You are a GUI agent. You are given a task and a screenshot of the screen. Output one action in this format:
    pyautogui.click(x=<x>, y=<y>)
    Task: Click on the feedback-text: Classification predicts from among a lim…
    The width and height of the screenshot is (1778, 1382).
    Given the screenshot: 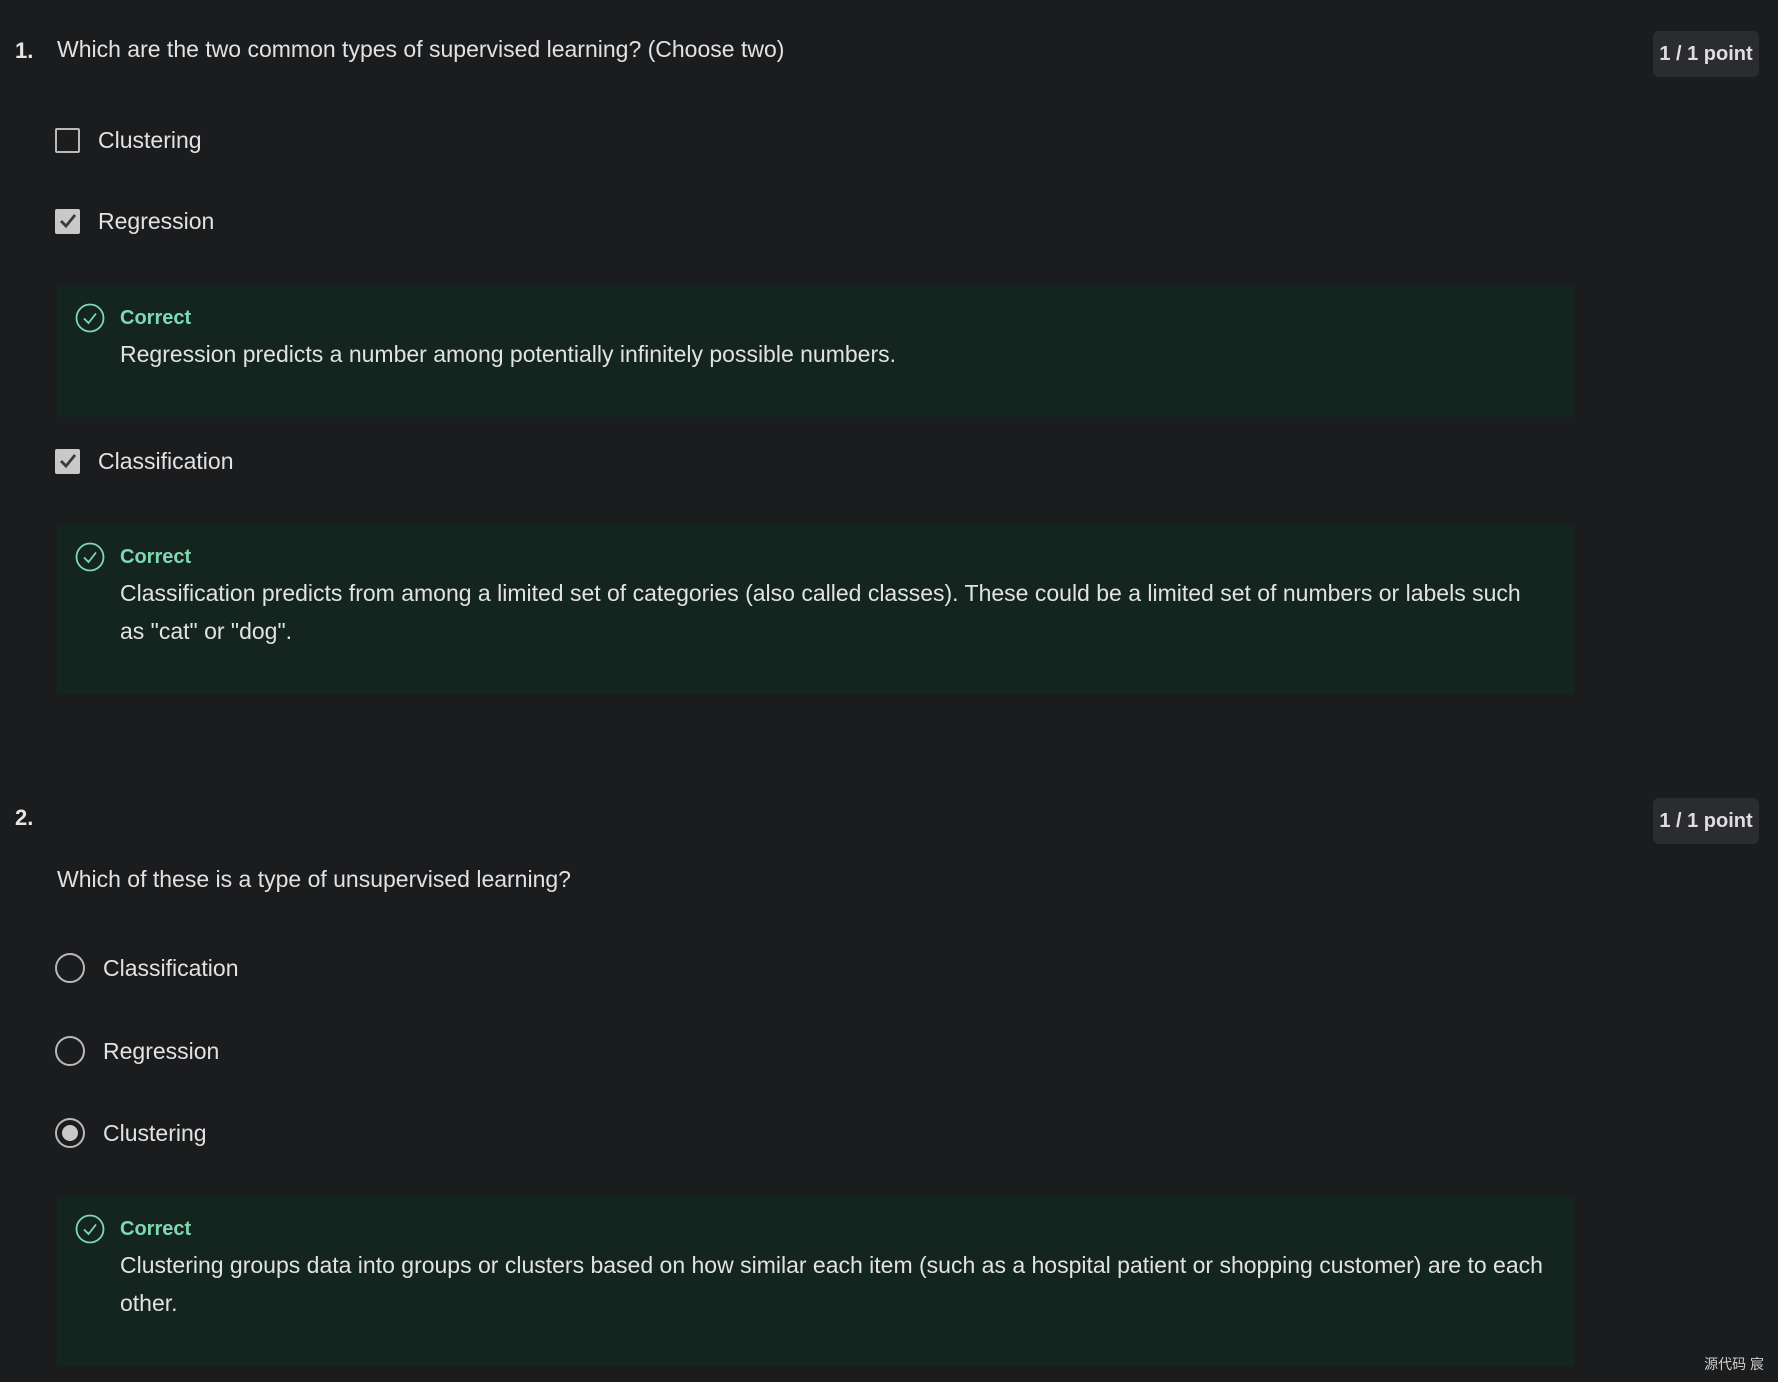 What is the action you would take?
    pyautogui.click(x=820, y=612)
    